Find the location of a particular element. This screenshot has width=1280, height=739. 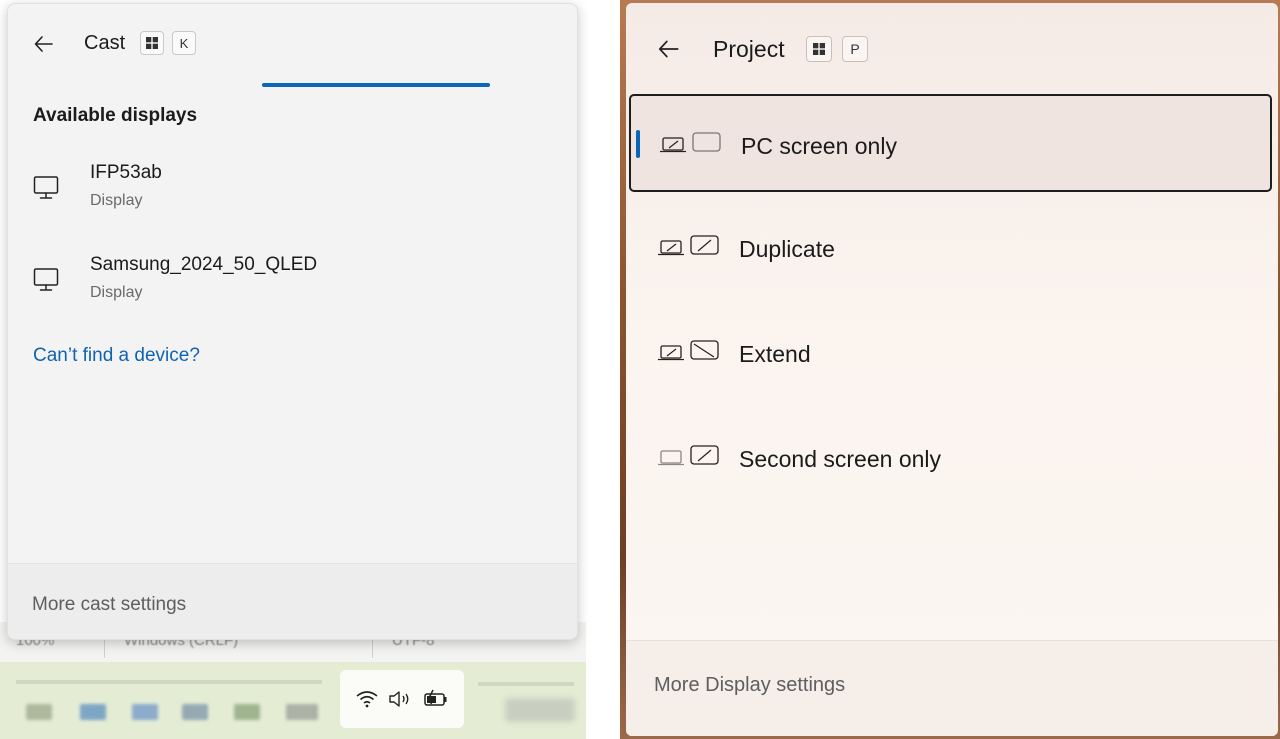

shortcut-key: P is located at coordinates (855, 49).